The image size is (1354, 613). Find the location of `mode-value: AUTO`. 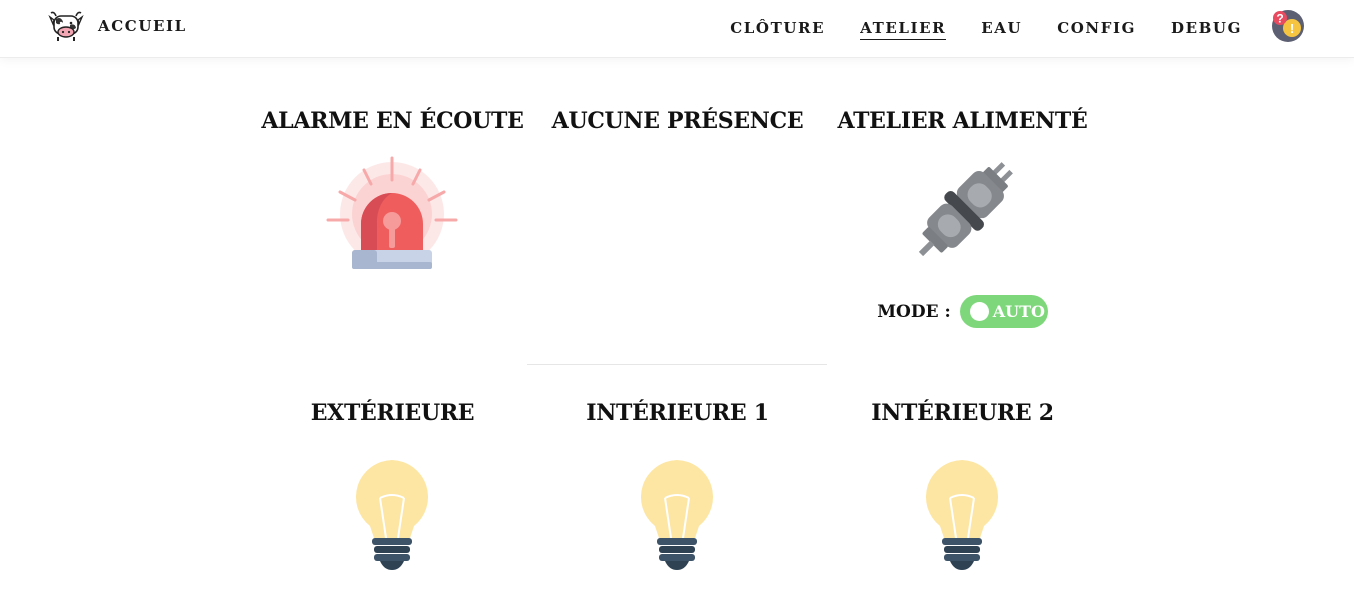

mode-value: AUTO is located at coordinates (1018, 311).